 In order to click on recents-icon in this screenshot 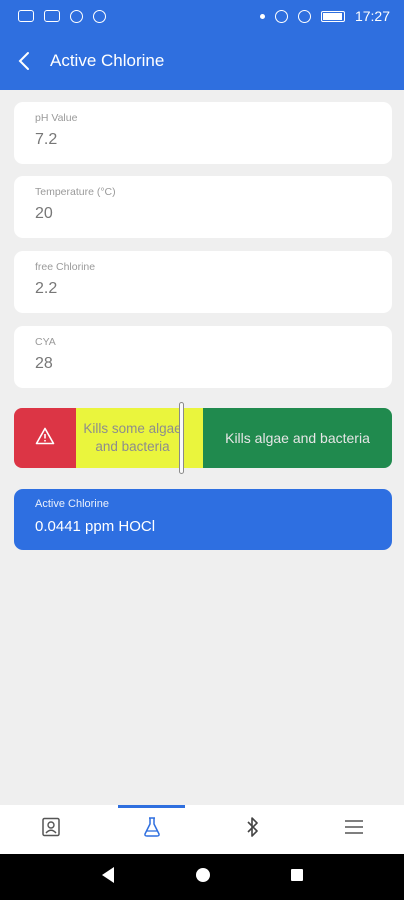, I will do `click(297, 877)`.